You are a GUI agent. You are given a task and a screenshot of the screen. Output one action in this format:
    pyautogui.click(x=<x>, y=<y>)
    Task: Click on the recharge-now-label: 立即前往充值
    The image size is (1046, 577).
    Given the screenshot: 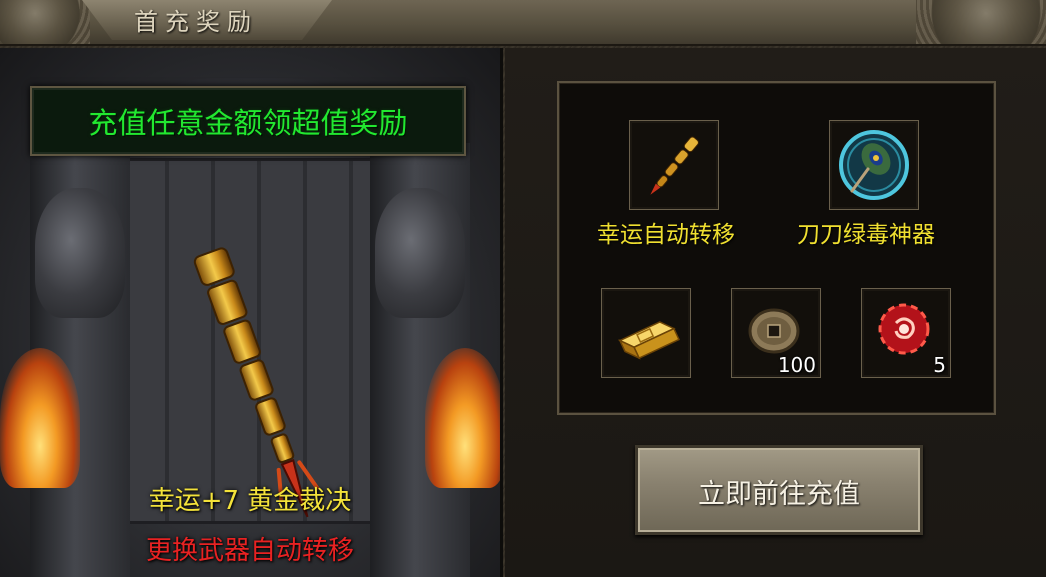 What is the action you would take?
    pyautogui.click(x=779, y=494)
    